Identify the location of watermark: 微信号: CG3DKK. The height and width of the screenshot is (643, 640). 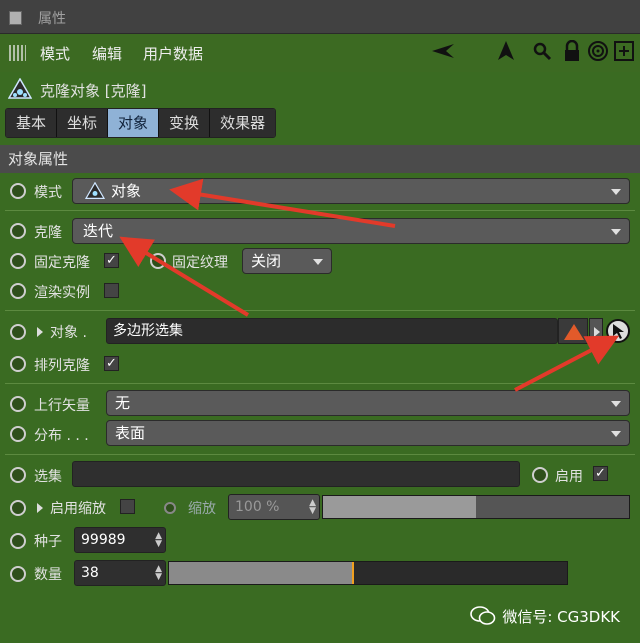
(545, 616).